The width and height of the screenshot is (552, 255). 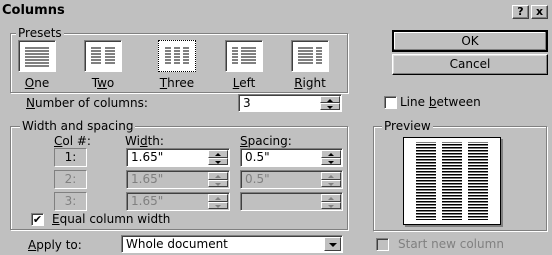 What do you see at coordinates (78, 126) in the screenshot?
I see `width-spacing-label: Width and spacing` at bounding box center [78, 126].